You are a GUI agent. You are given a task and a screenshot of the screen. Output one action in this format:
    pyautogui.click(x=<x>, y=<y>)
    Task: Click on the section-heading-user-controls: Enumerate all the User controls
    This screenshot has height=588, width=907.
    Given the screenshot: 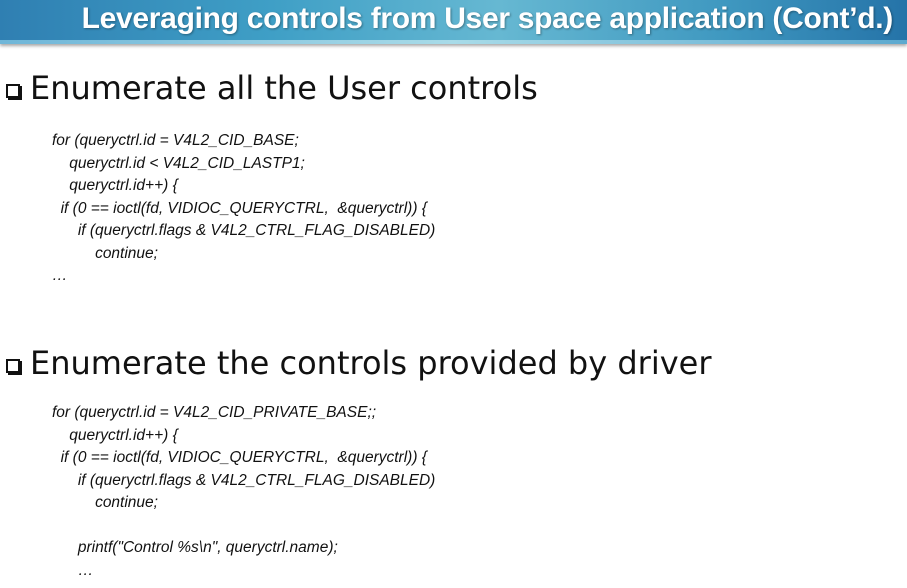 What is the action you would take?
    pyautogui.click(x=272, y=88)
    